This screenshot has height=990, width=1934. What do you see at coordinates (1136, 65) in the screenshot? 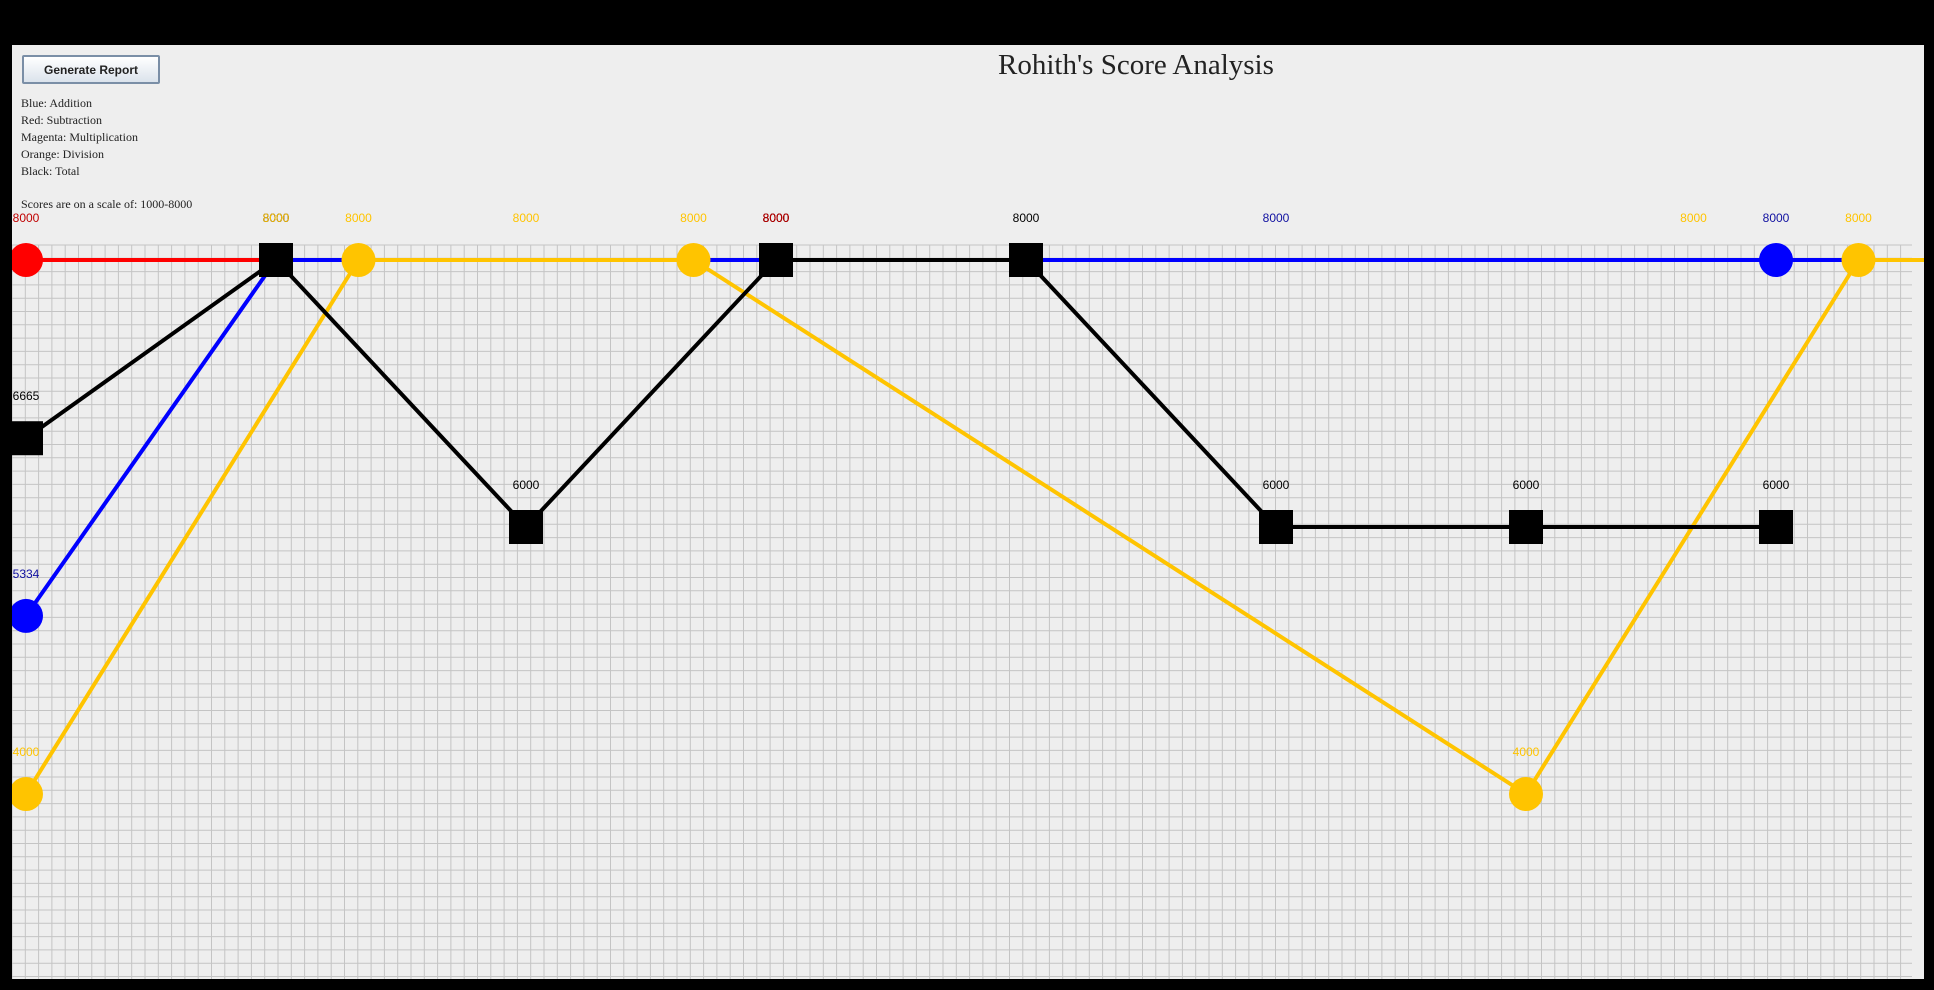
I see `page-title: Rohith's Score Analysis` at bounding box center [1136, 65].